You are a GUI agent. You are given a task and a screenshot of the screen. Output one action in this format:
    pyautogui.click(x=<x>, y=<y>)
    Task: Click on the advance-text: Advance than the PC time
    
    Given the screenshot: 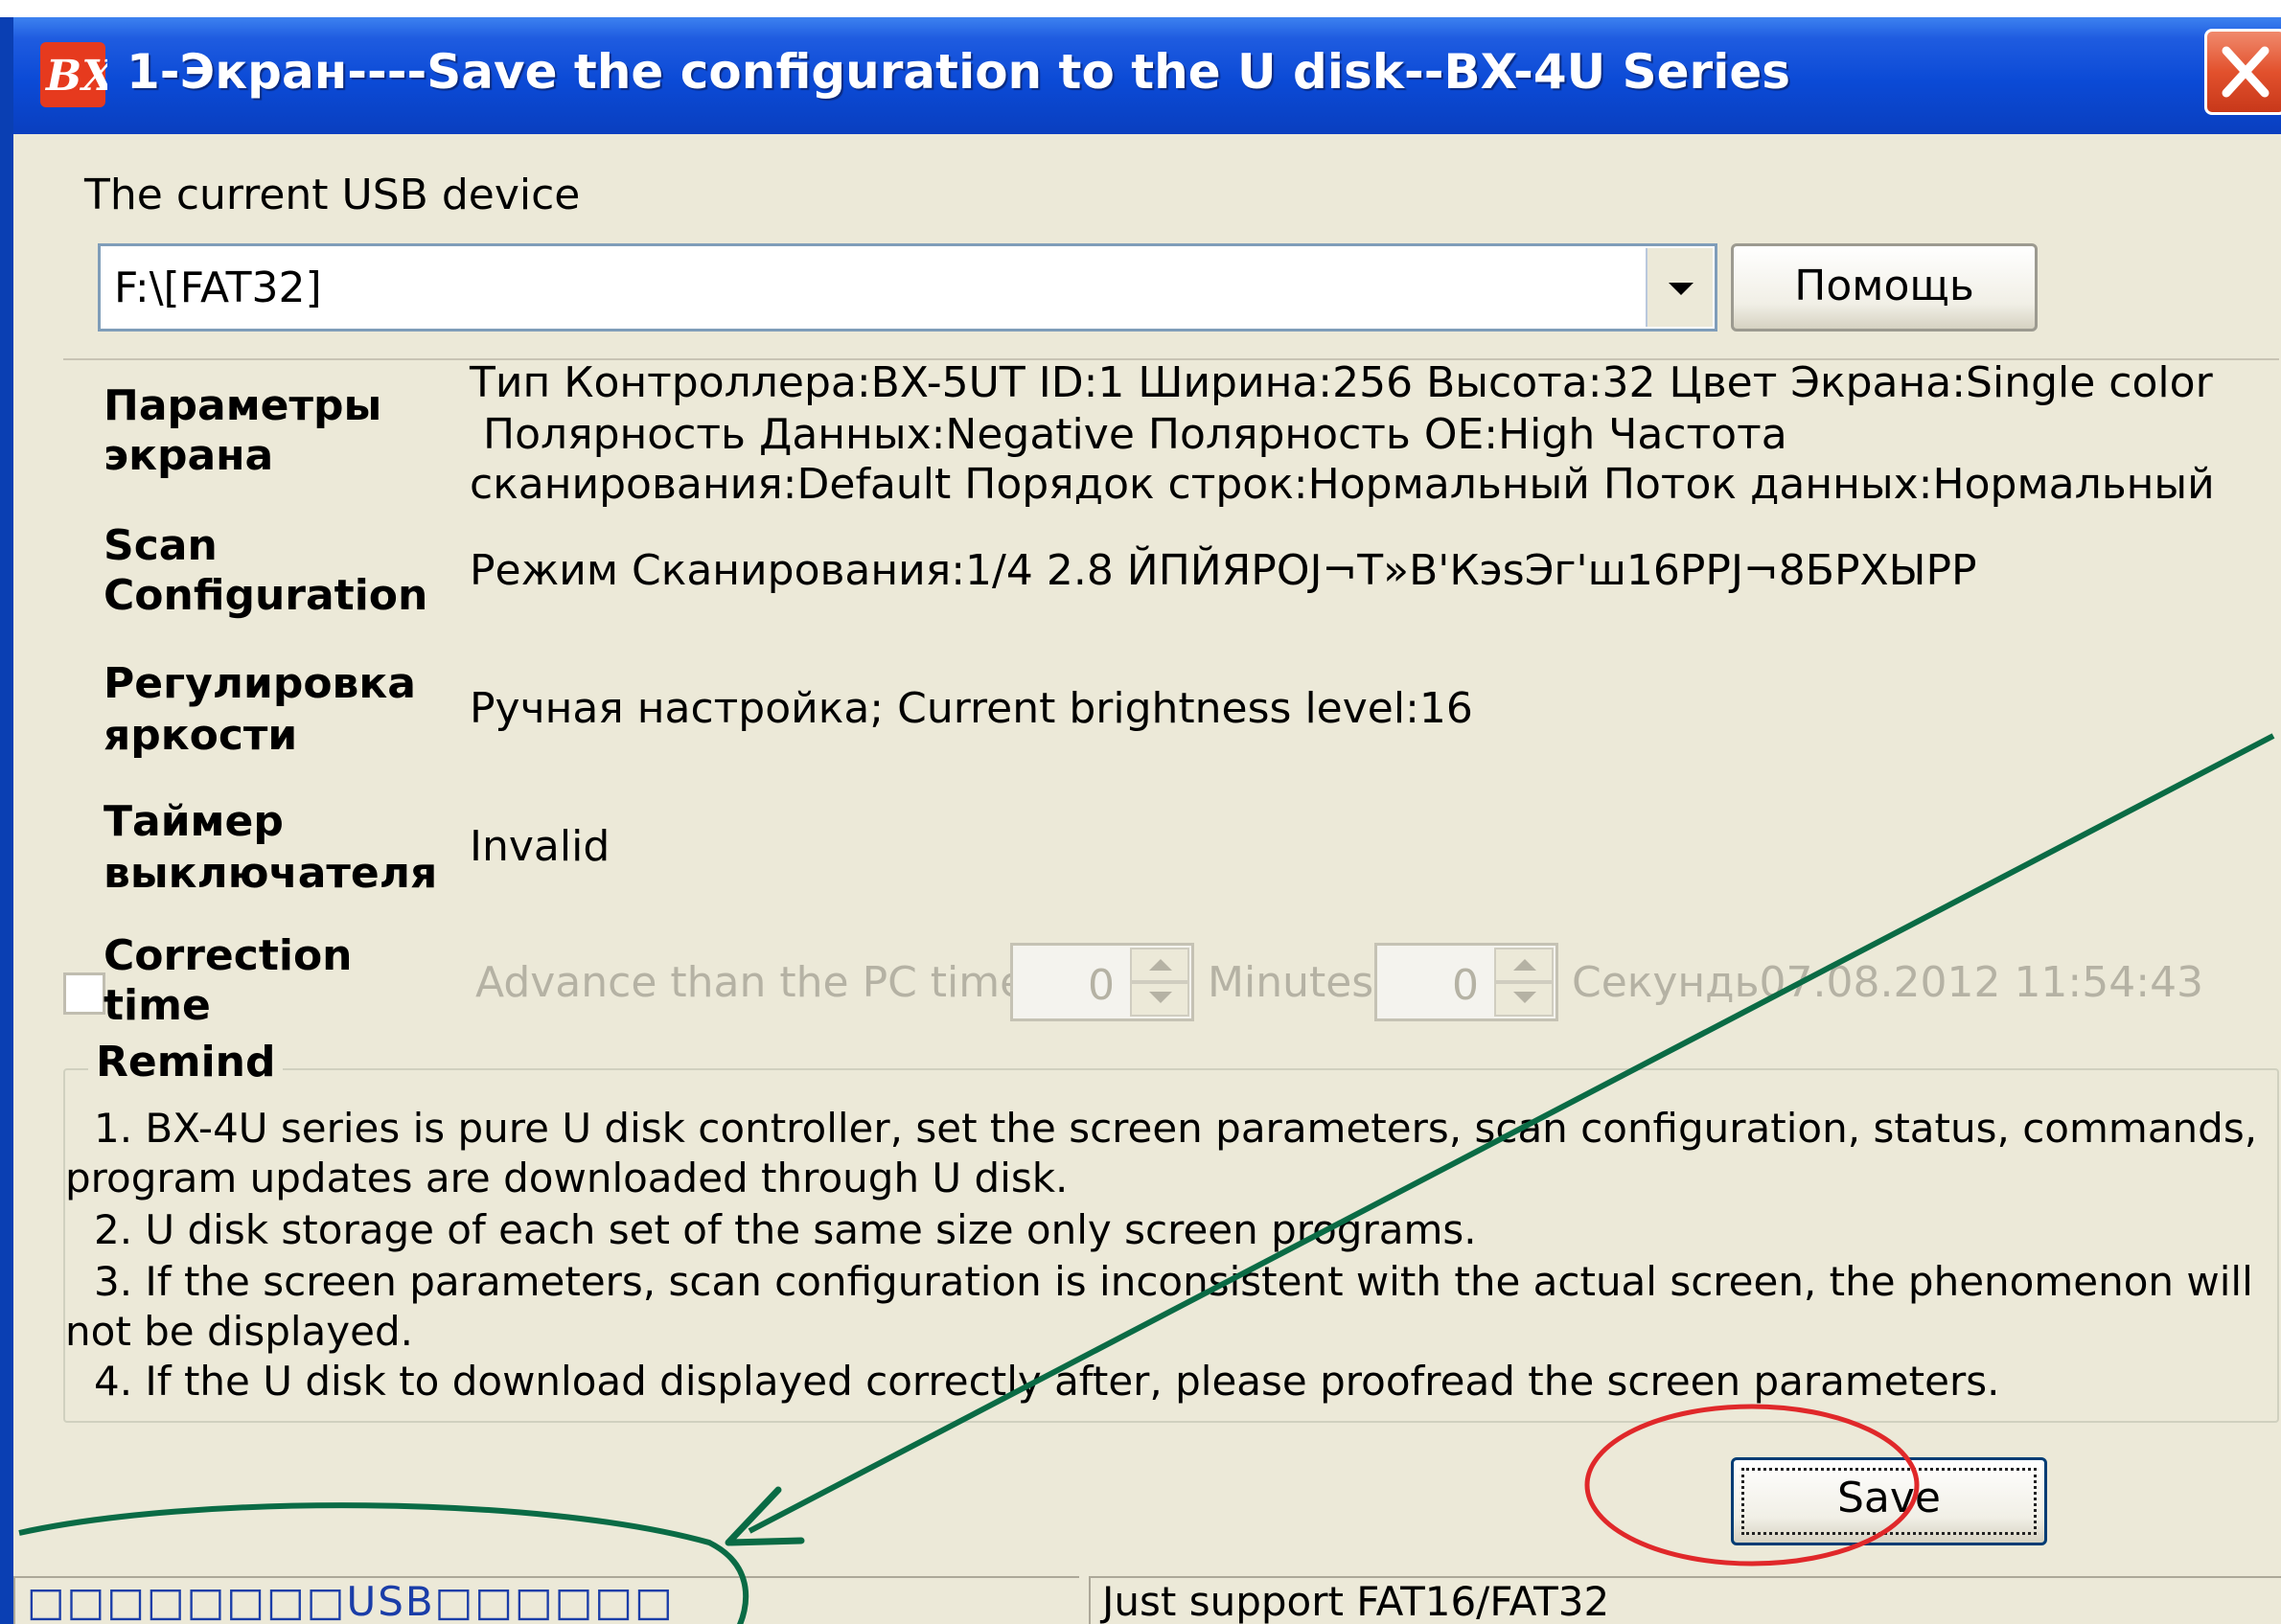 What is the action you would take?
    pyautogui.click(x=750, y=982)
    